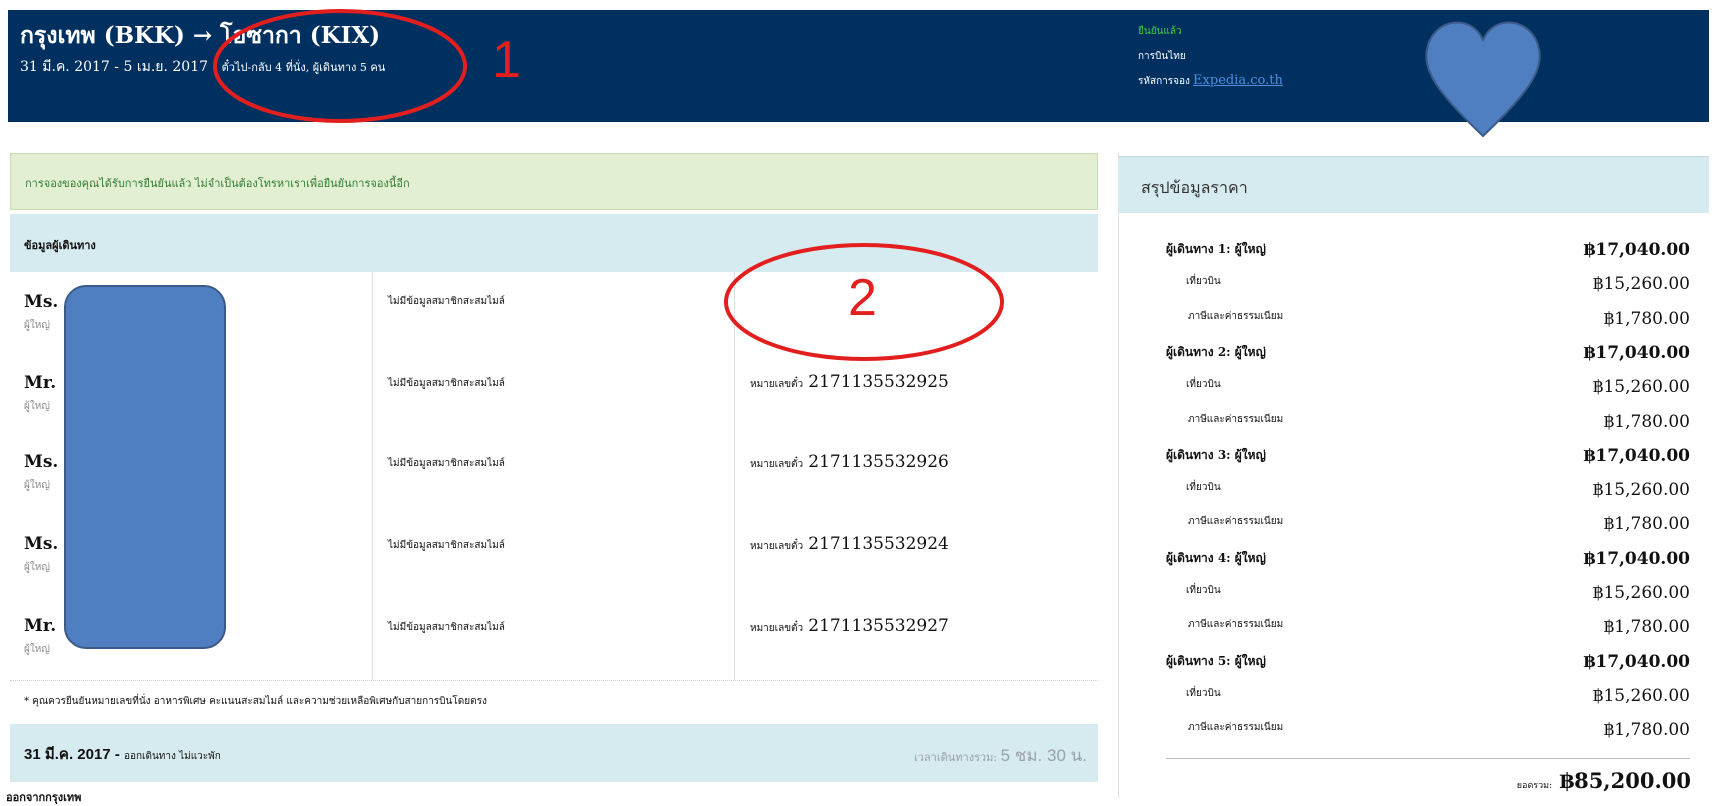 Image resolution: width=1715 pixels, height=806 pixels. Describe the element at coordinates (506, 60) in the screenshot. I see `annotation-marker-1: 1` at that location.